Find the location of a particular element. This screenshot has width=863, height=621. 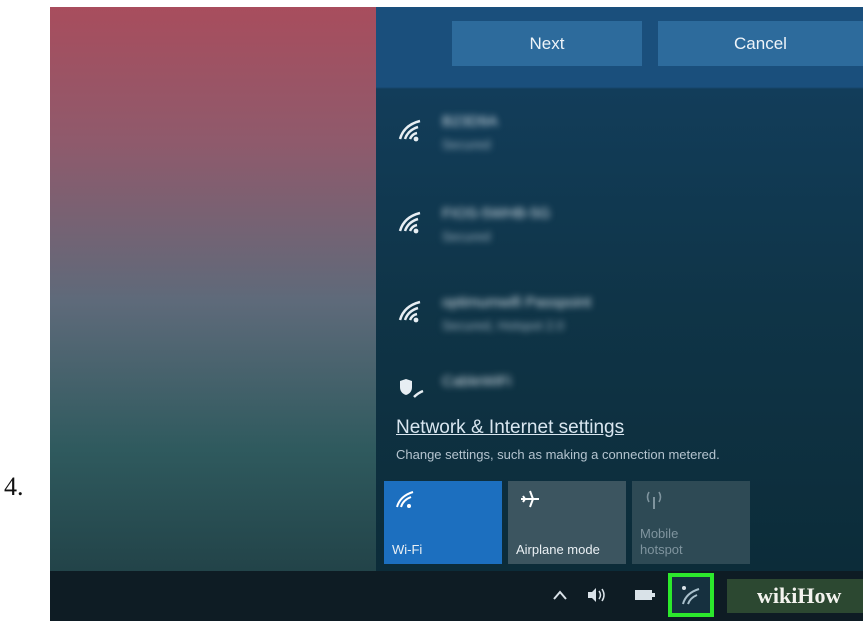

hotspot-icon is located at coordinates (654, 500).